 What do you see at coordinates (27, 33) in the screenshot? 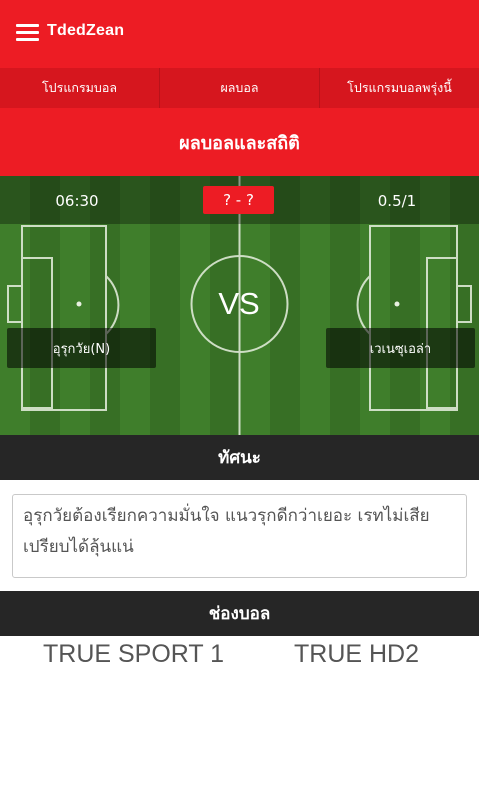
I see `hamburger-menu-icon` at bounding box center [27, 33].